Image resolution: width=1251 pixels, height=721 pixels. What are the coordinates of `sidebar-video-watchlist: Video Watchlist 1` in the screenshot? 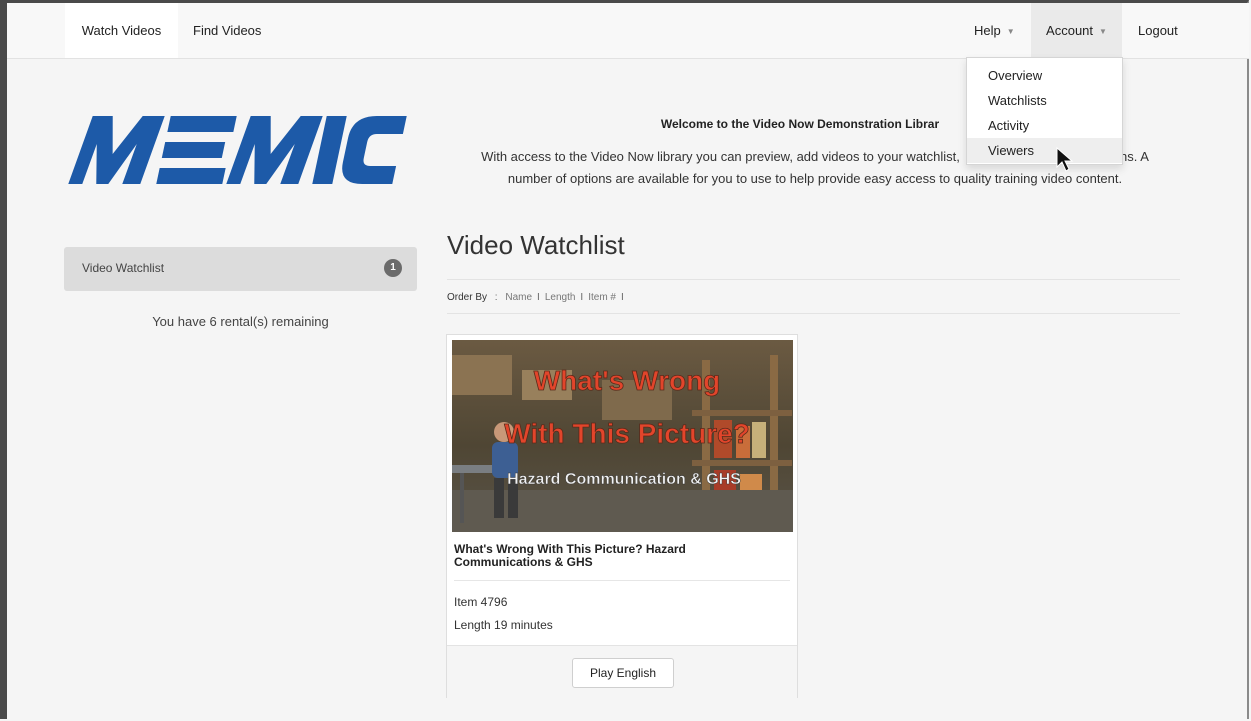 It's located at (240, 269).